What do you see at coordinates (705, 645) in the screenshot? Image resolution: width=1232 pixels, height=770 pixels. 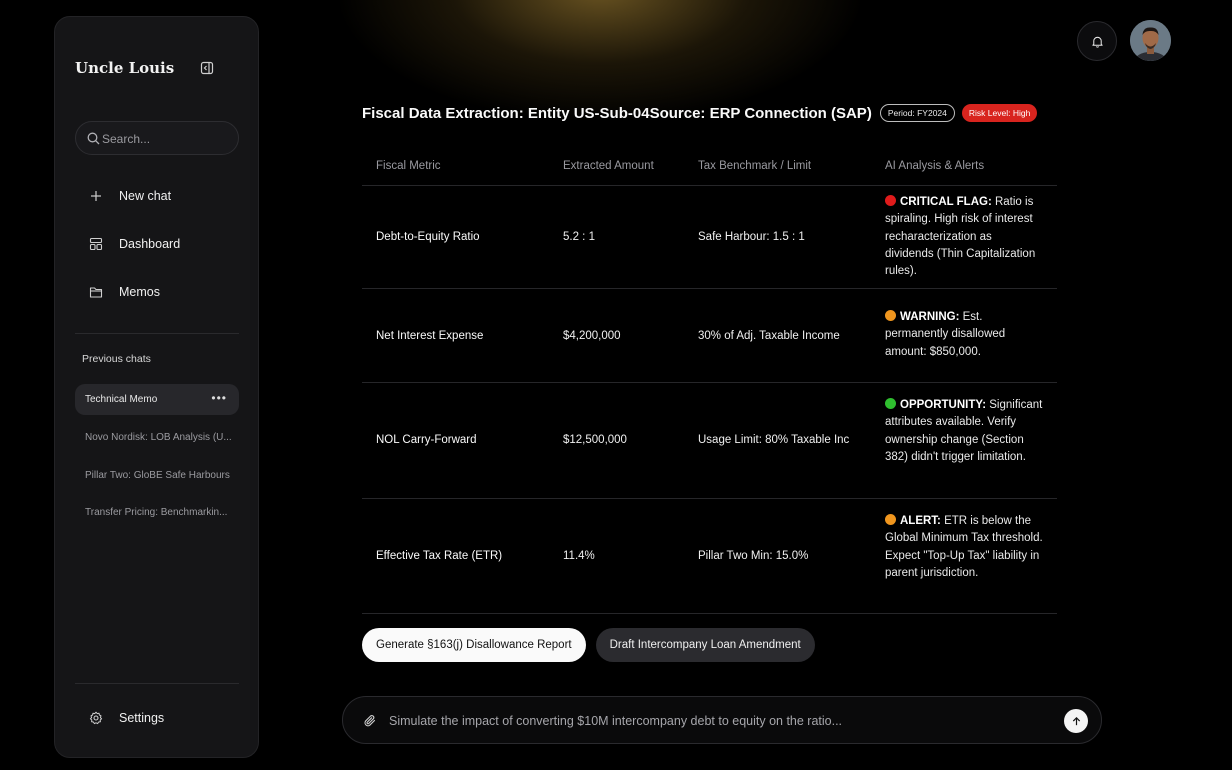 I see `draft-amendment-button: Draft Intercompany Loan Amendment` at bounding box center [705, 645].